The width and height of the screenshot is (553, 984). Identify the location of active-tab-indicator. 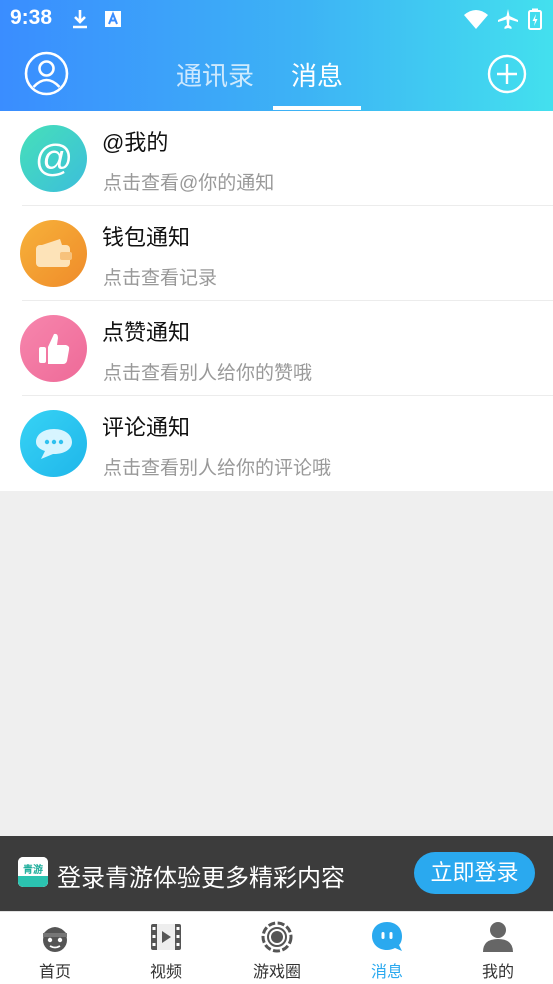
(317, 108).